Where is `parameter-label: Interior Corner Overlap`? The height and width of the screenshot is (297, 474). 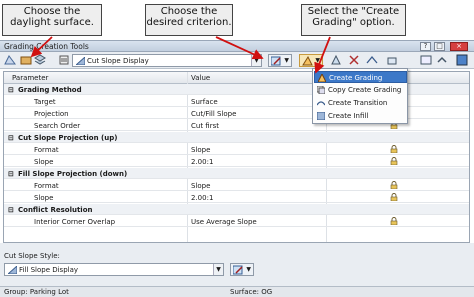
parameter-label: Interior Corner Overlap is located at coordinates (75, 221).